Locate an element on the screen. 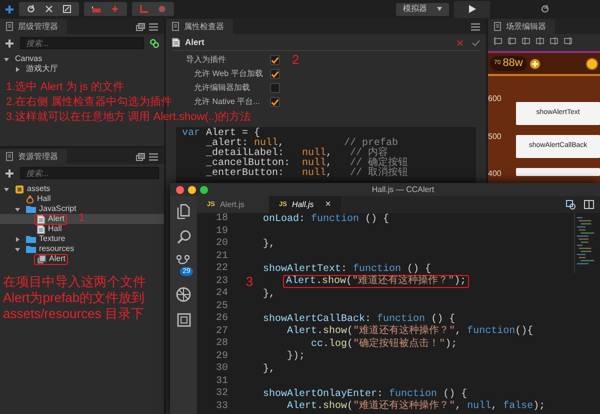 This screenshot has width=600, height=414. line-number: 32 is located at coordinates (221, 394).